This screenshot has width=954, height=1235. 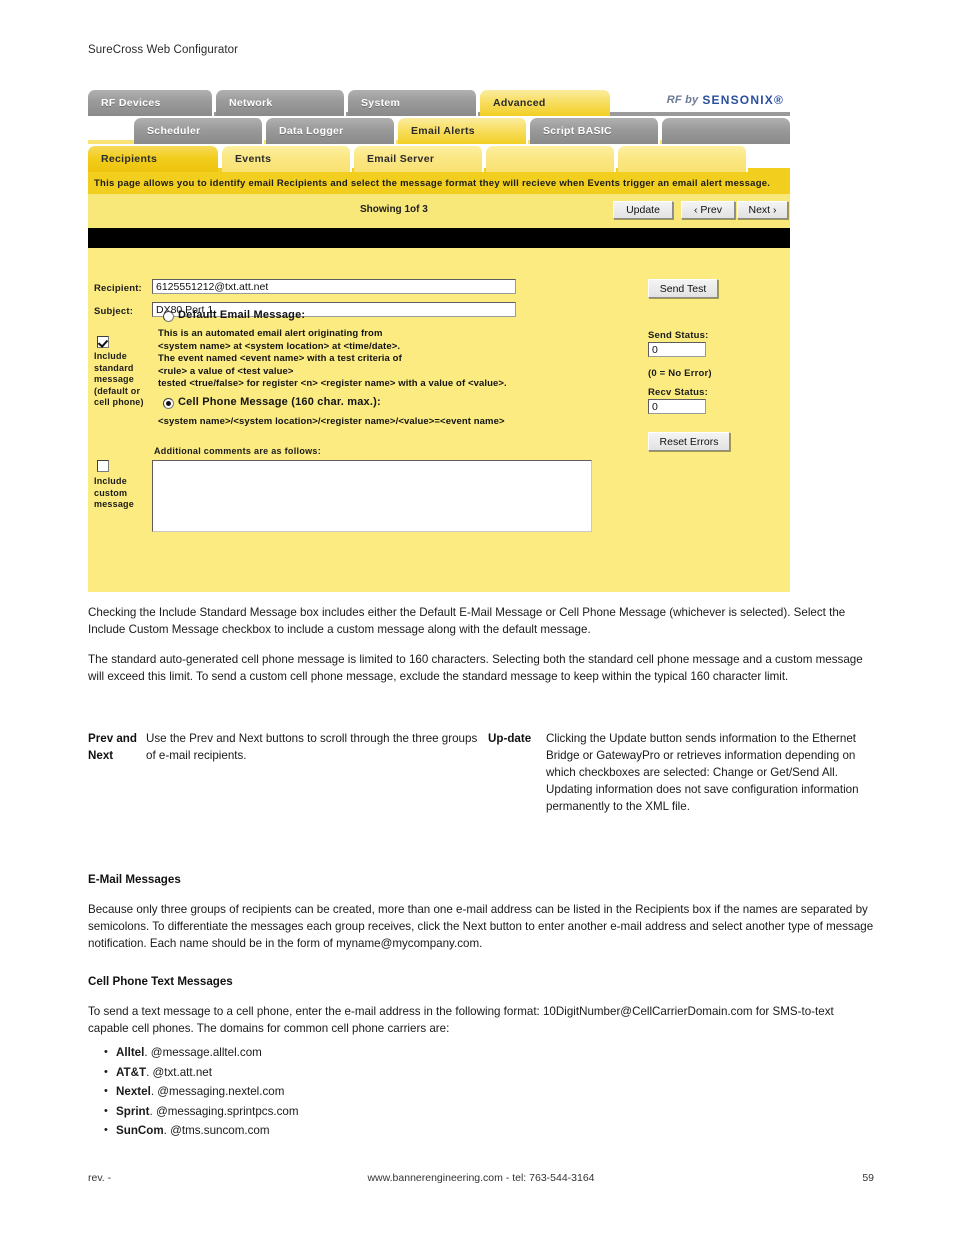 What do you see at coordinates (311, 131) in the screenshot?
I see `tab-data-logger-label: Data Logger` at bounding box center [311, 131].